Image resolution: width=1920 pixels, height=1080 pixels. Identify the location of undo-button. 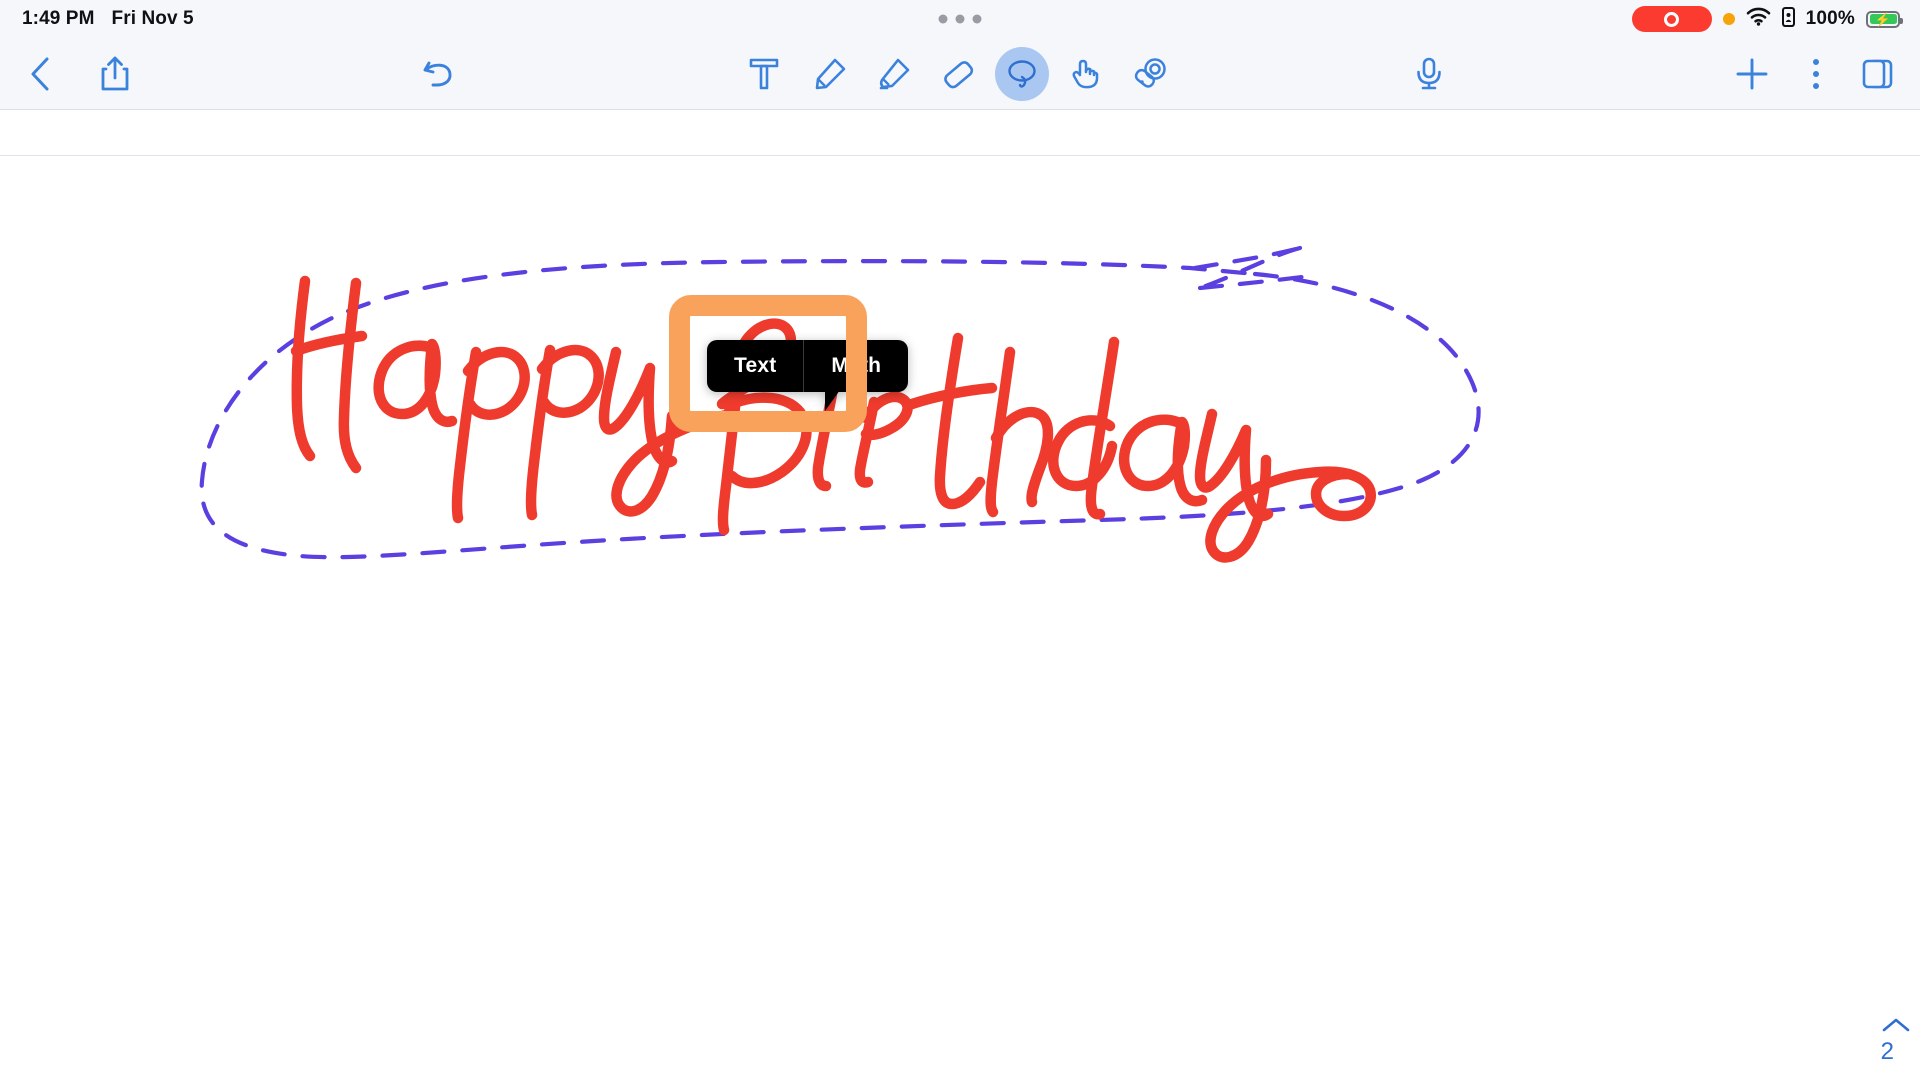
(440, 74).